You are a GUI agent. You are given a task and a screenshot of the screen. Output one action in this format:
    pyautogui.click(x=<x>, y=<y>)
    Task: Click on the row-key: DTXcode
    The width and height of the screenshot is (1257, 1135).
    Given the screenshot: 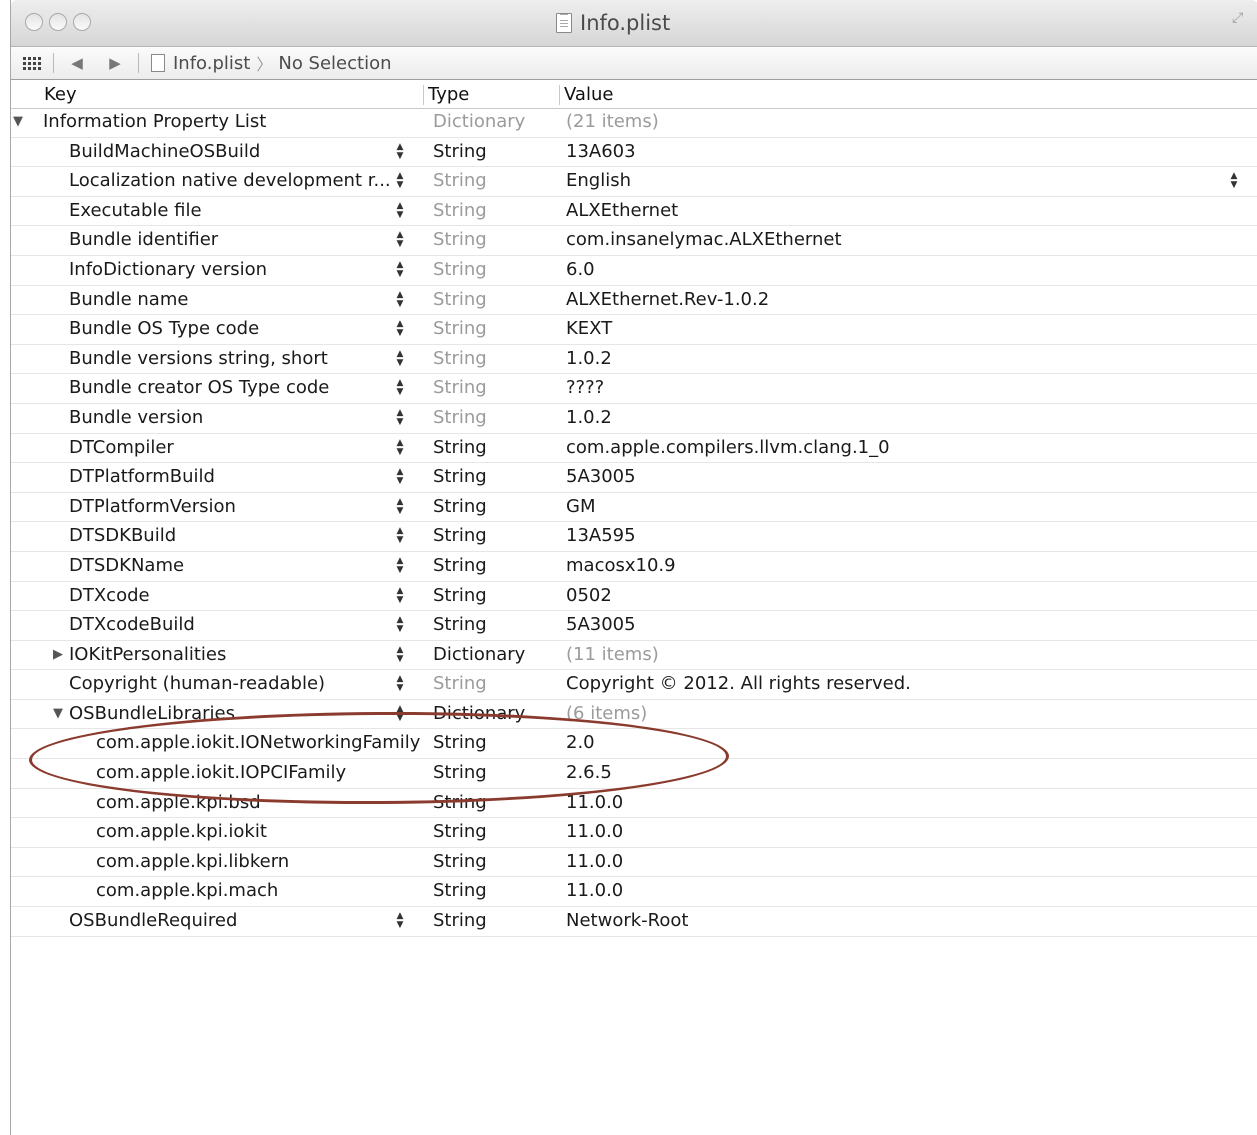 What is the action you would take?
    pyautogui.click(x=109, y=596)
    